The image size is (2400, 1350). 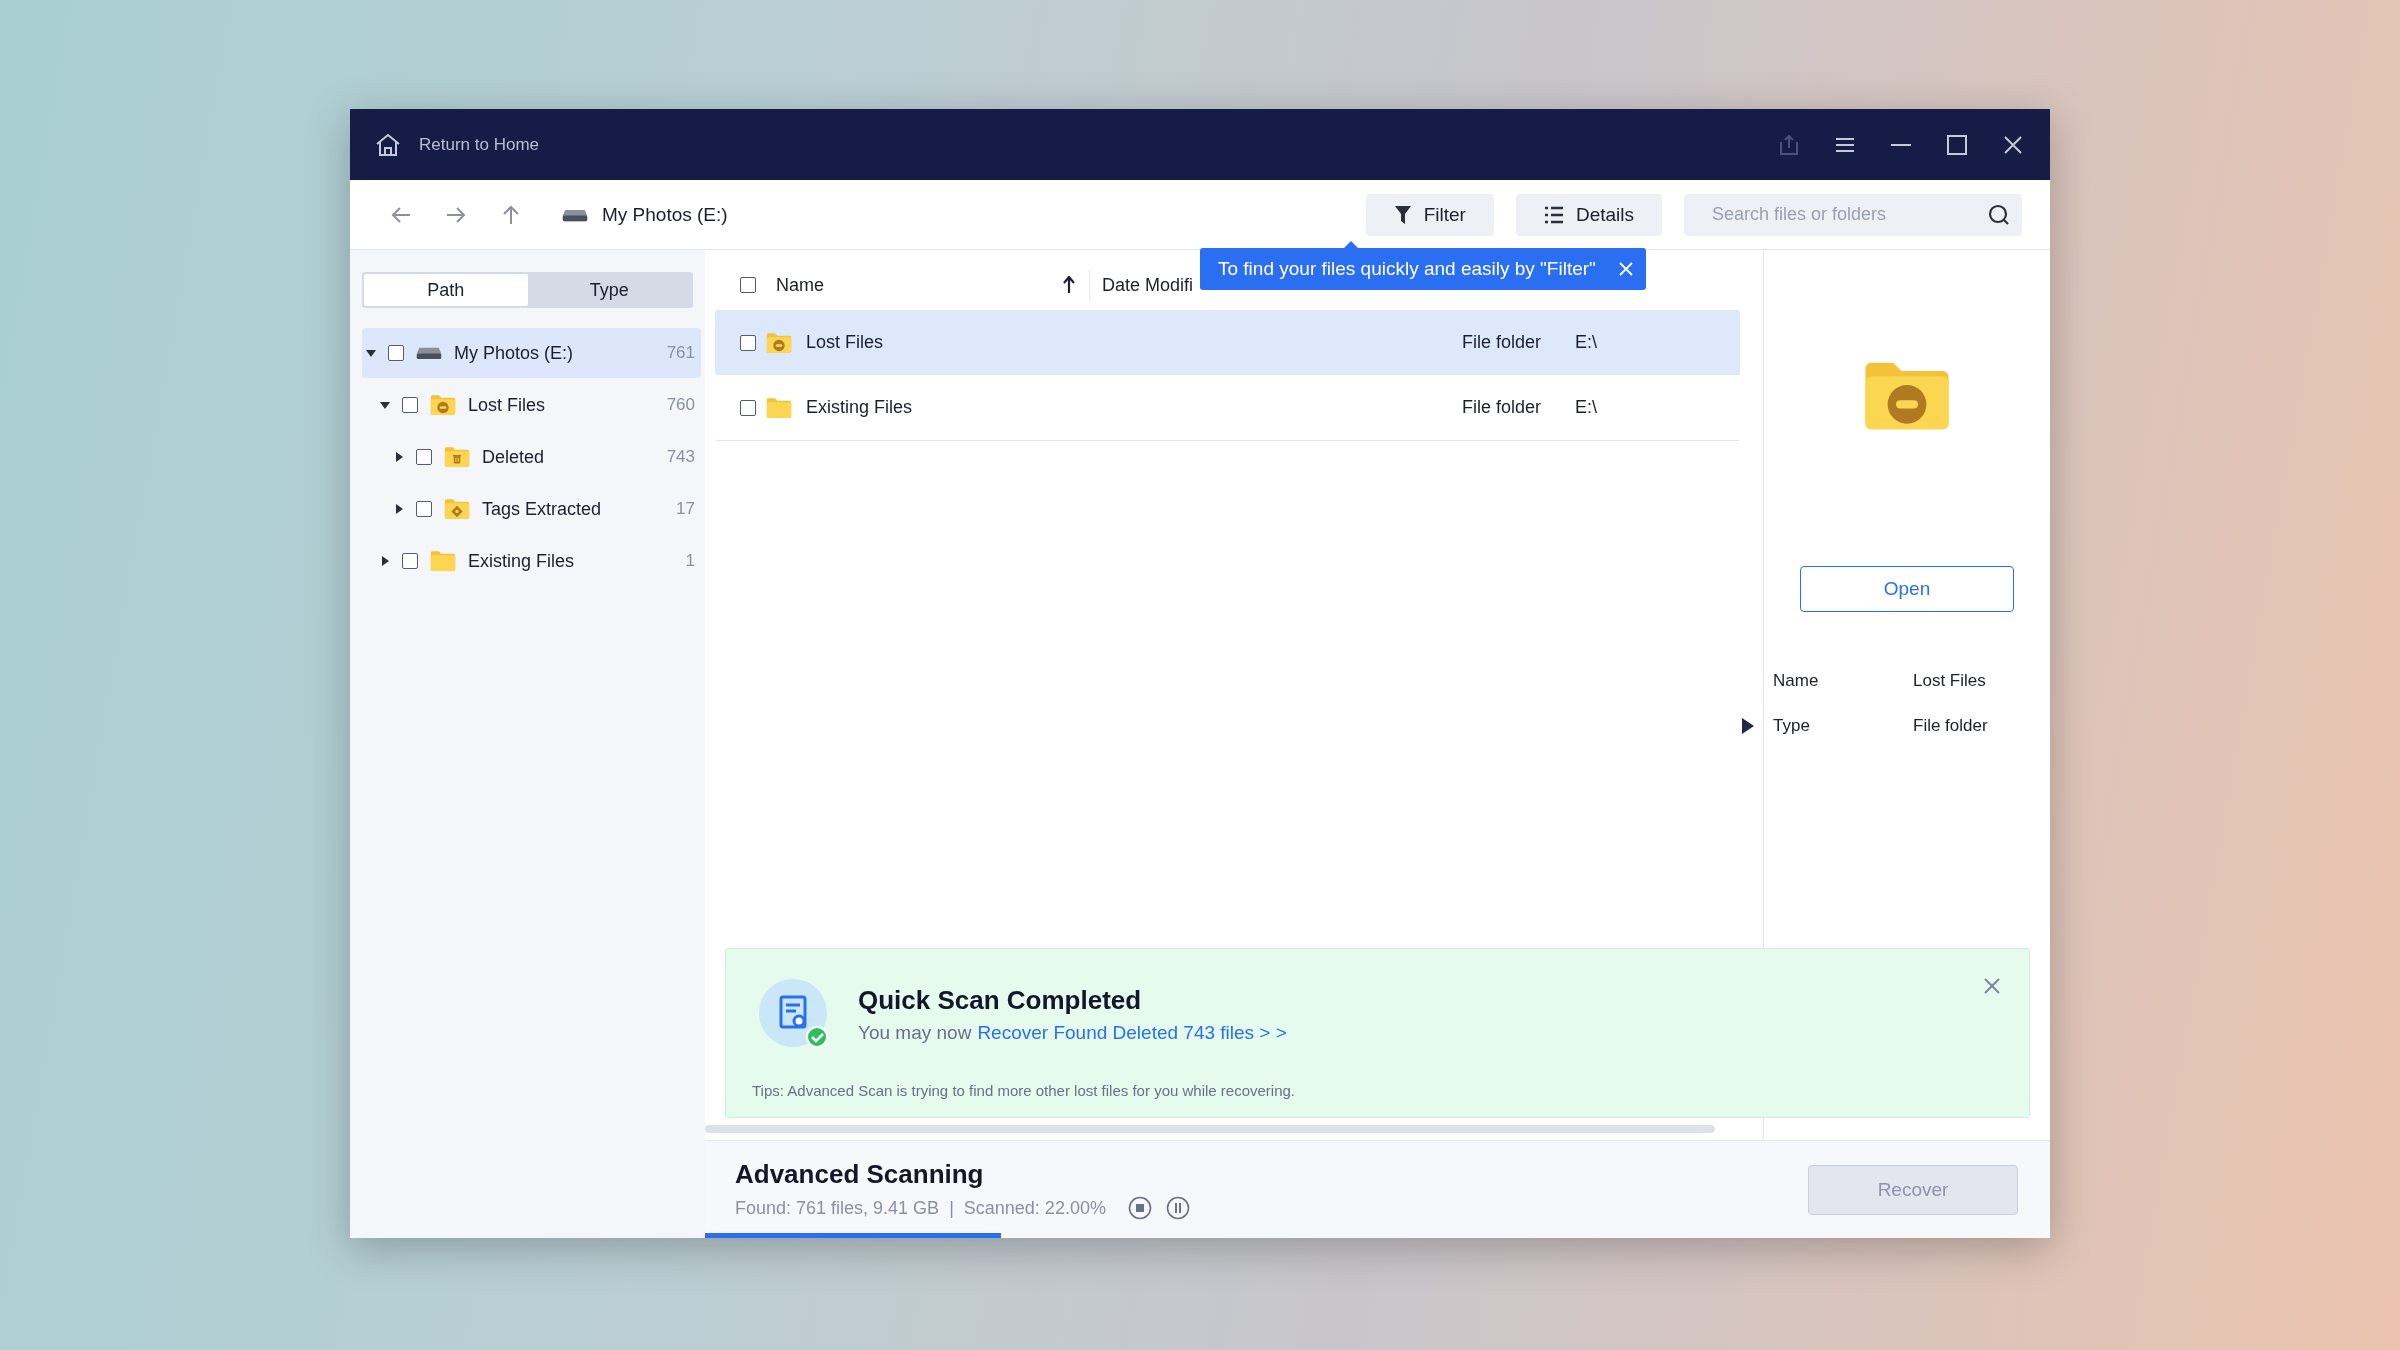 I want to click on pause-icon, so click(x=1177, y=1208).